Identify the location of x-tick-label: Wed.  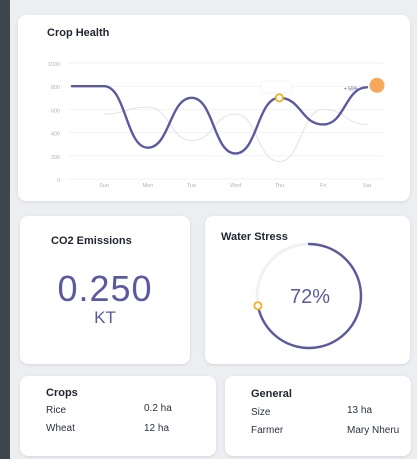
(235, 186).